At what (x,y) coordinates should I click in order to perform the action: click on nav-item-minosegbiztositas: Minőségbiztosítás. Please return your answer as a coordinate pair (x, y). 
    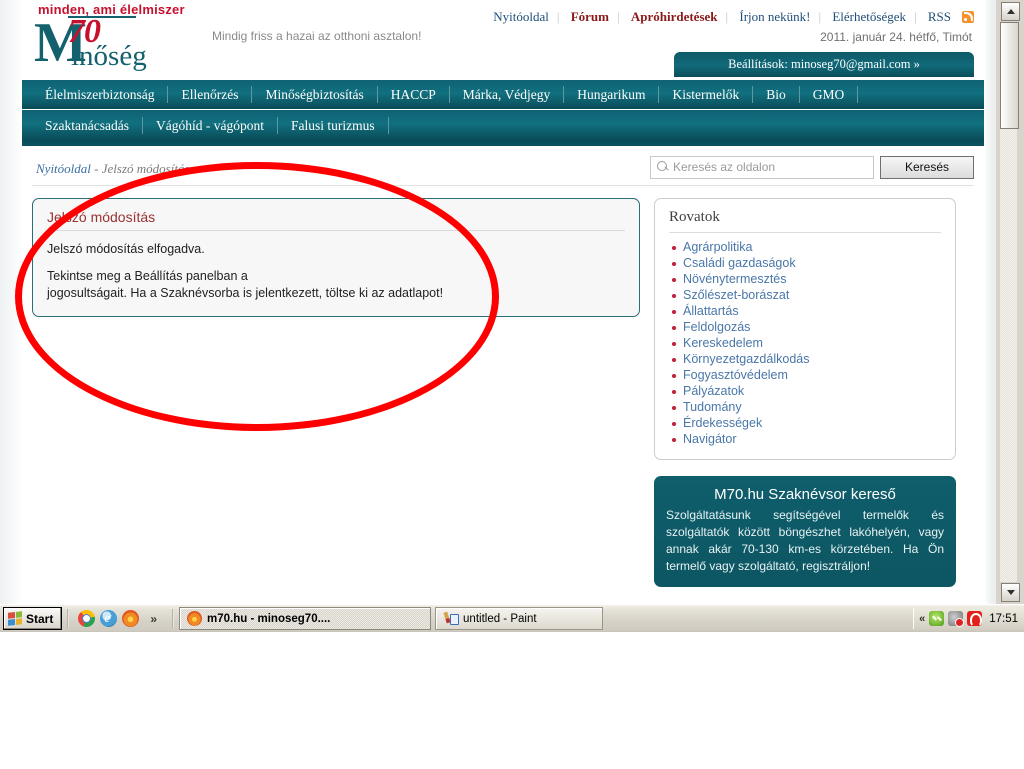
    Looking at the image, I should click on (314, 94).